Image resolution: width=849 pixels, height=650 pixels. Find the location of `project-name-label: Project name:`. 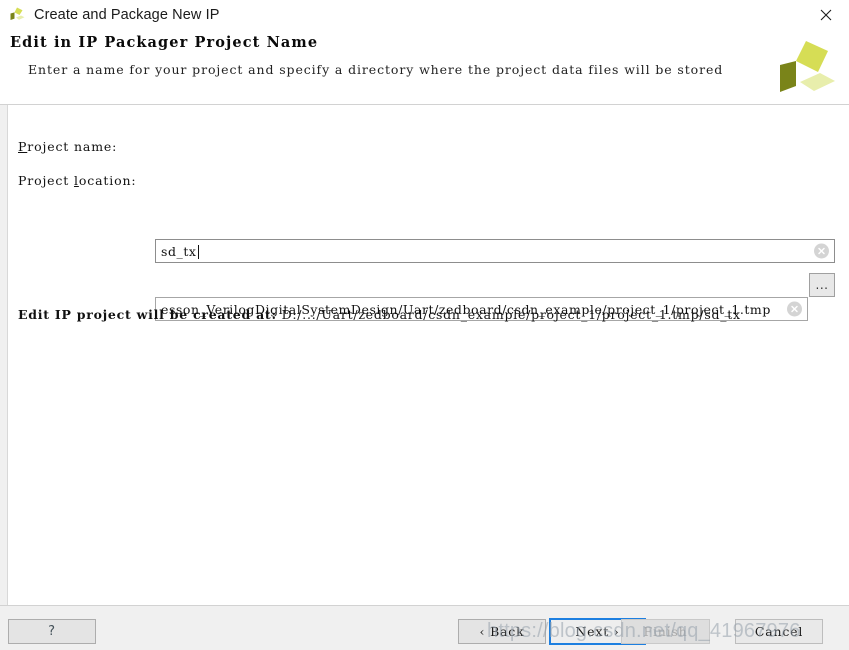

project-name-label: Project name: is located at coordinates (67, 146).